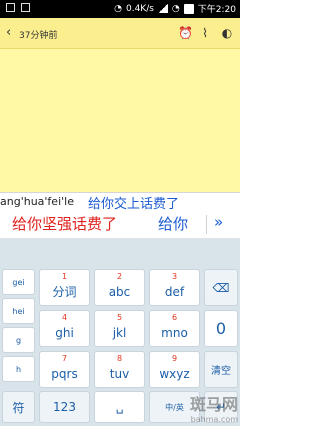  I want to click on key-label: gei, so click(18, 282).